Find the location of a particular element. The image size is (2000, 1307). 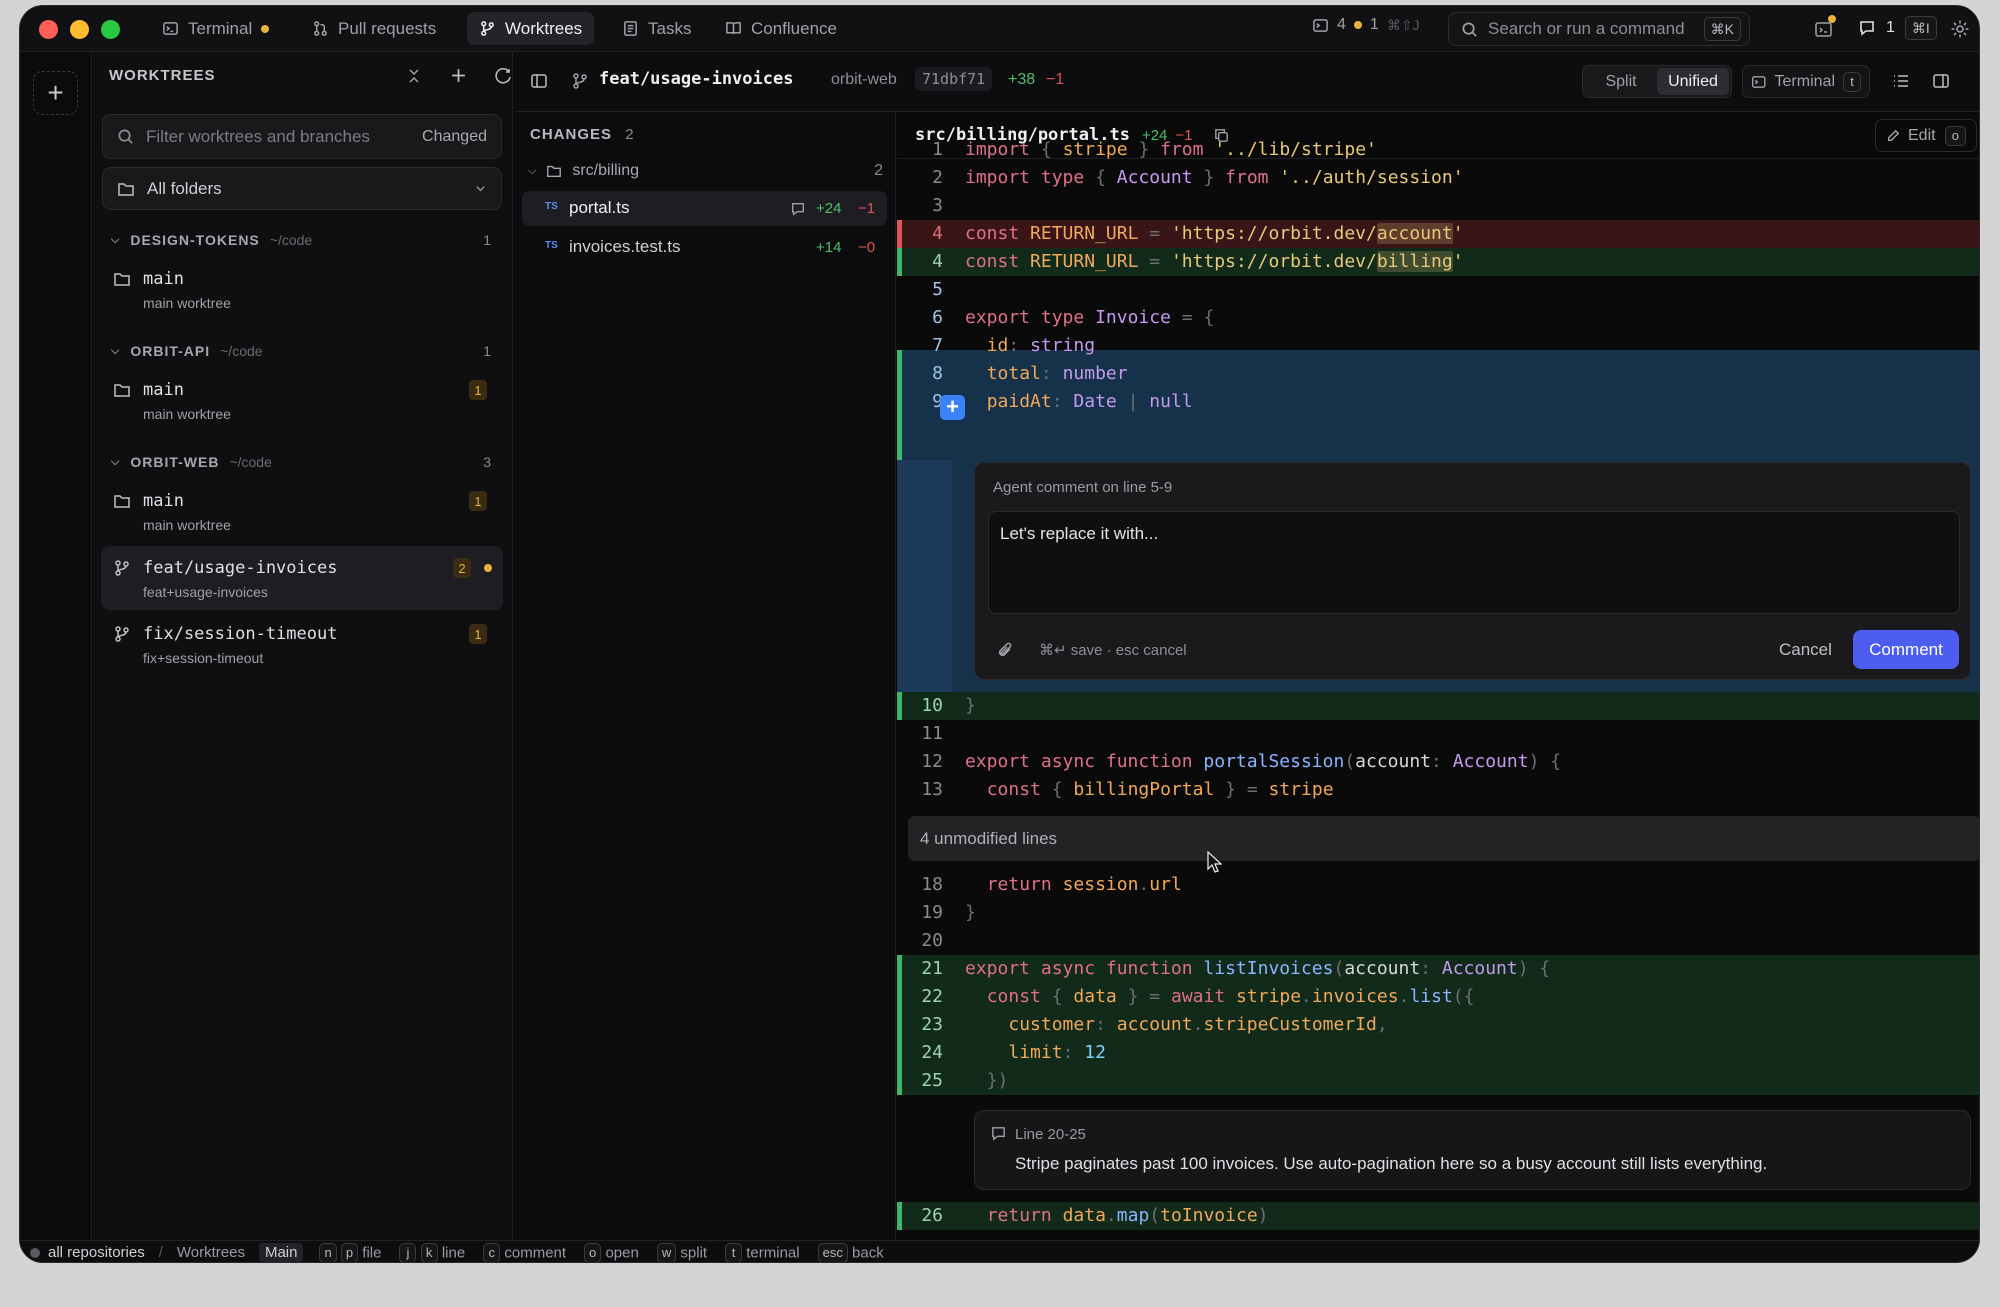

tasks-warning-count: 1 is located at coordinates (1374, 24).